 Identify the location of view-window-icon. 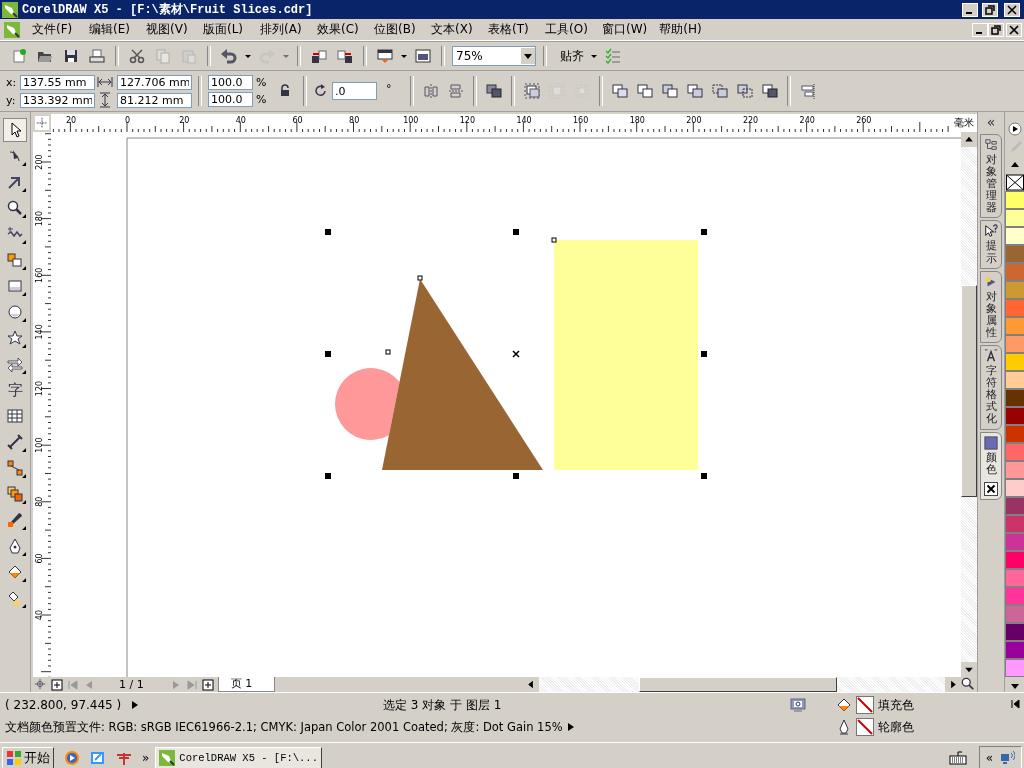
(423, 56).